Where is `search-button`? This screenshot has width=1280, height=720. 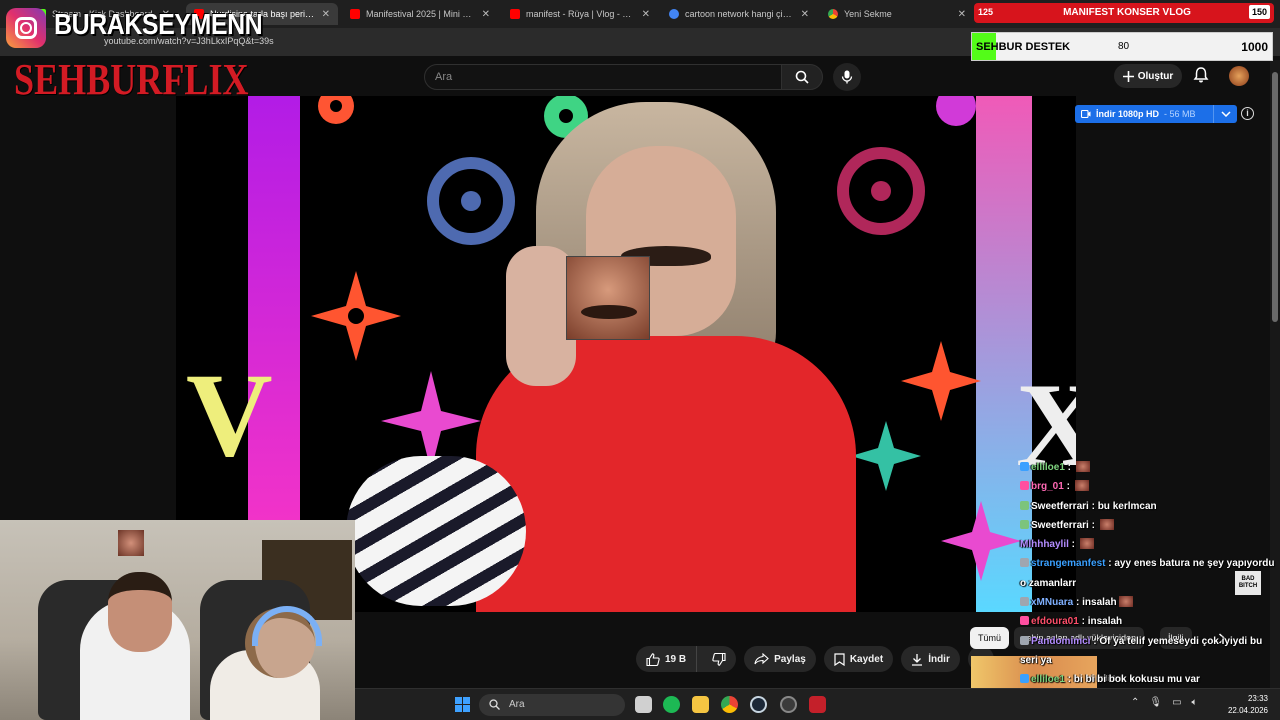 search-button is located at coordinates (802, 77).